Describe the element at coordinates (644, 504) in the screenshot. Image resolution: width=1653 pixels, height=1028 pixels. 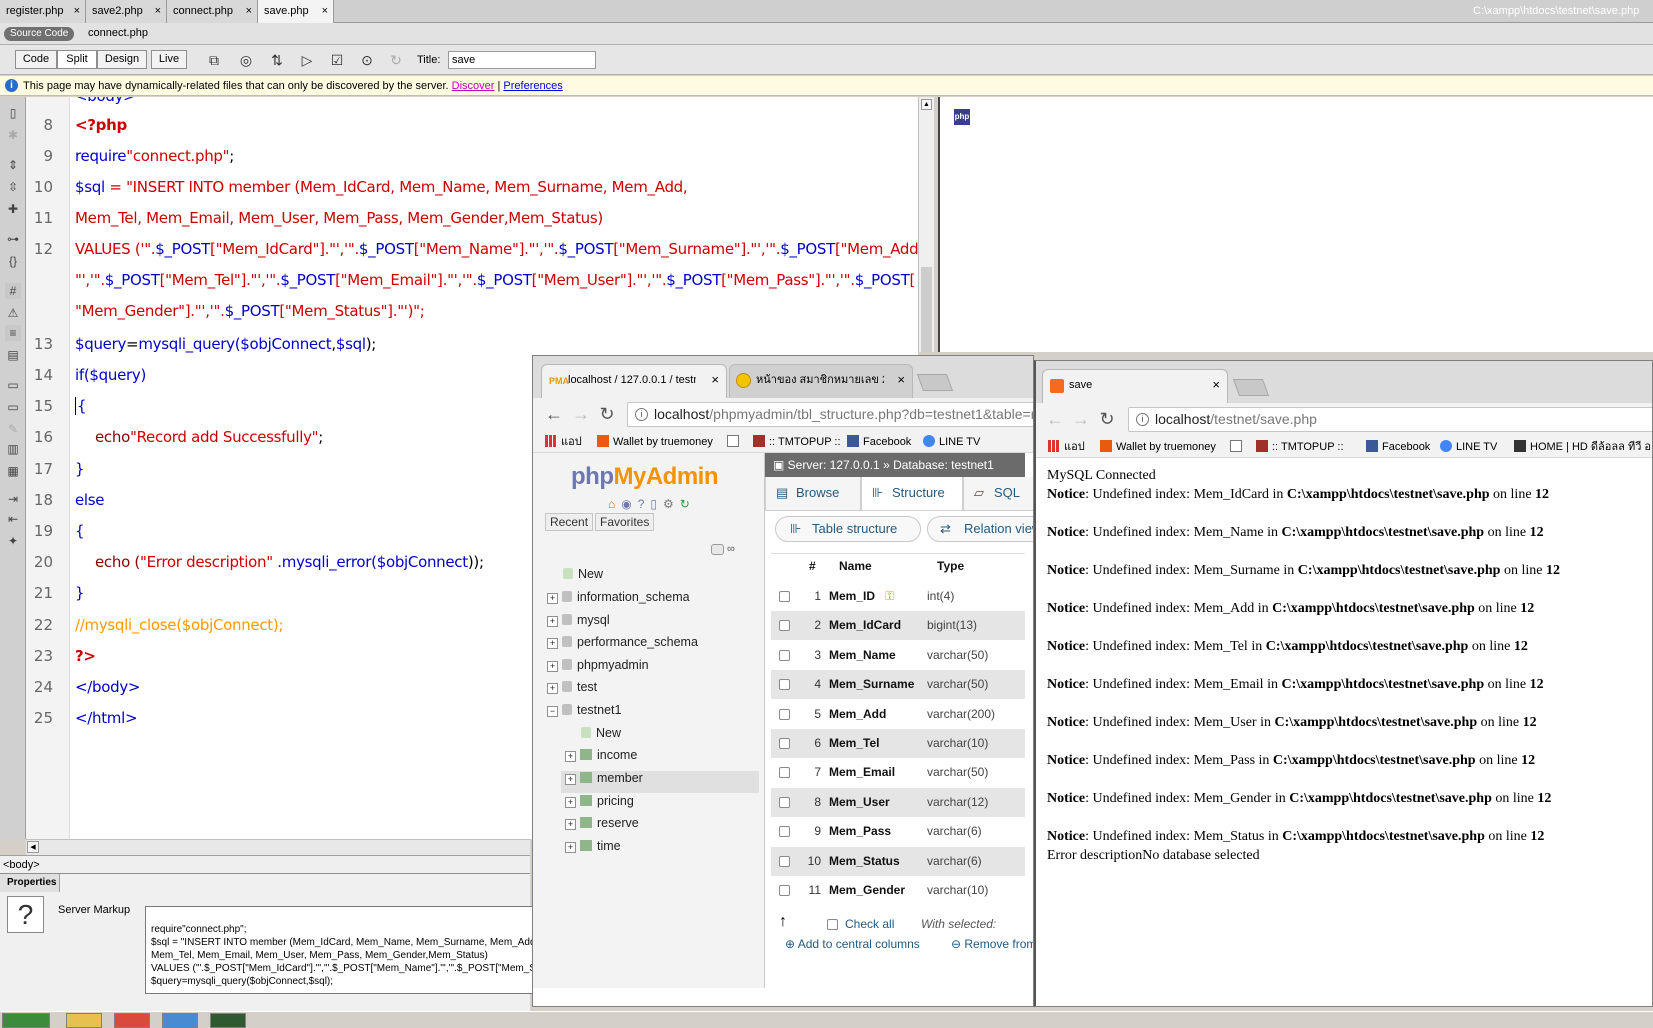
I see `help-icon: ?` at that location.